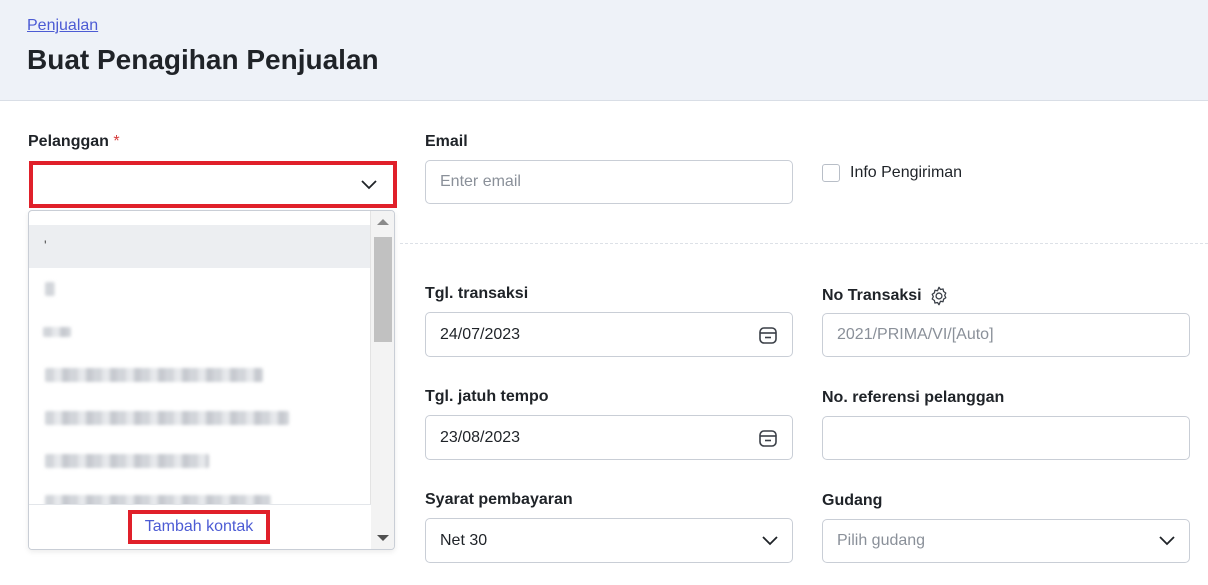  Describe the element at coordinates (480, 181) in the screenshot. I see `email-placeholder: Enter email` at that location.